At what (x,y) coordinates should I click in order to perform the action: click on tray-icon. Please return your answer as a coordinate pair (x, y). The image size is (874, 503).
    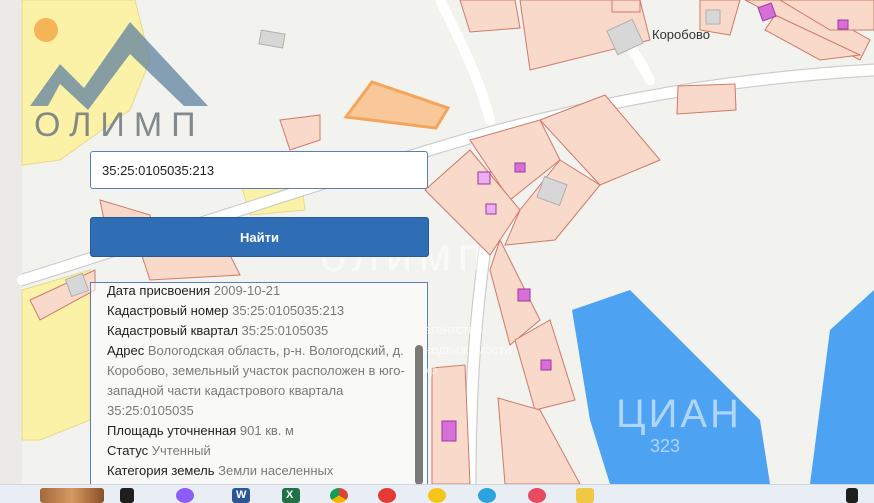
    Looking at the image, I should click on (852, 495).